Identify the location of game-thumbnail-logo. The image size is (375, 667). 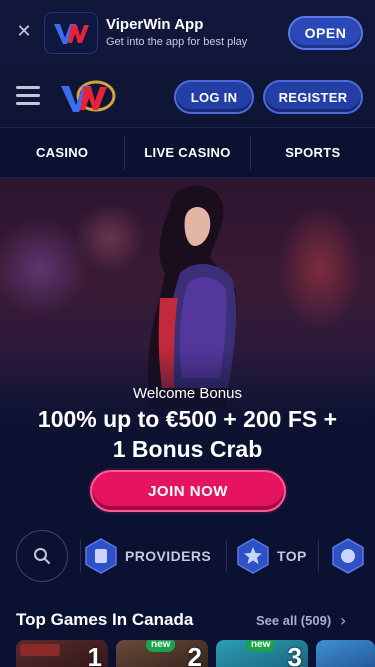
(40, 650).